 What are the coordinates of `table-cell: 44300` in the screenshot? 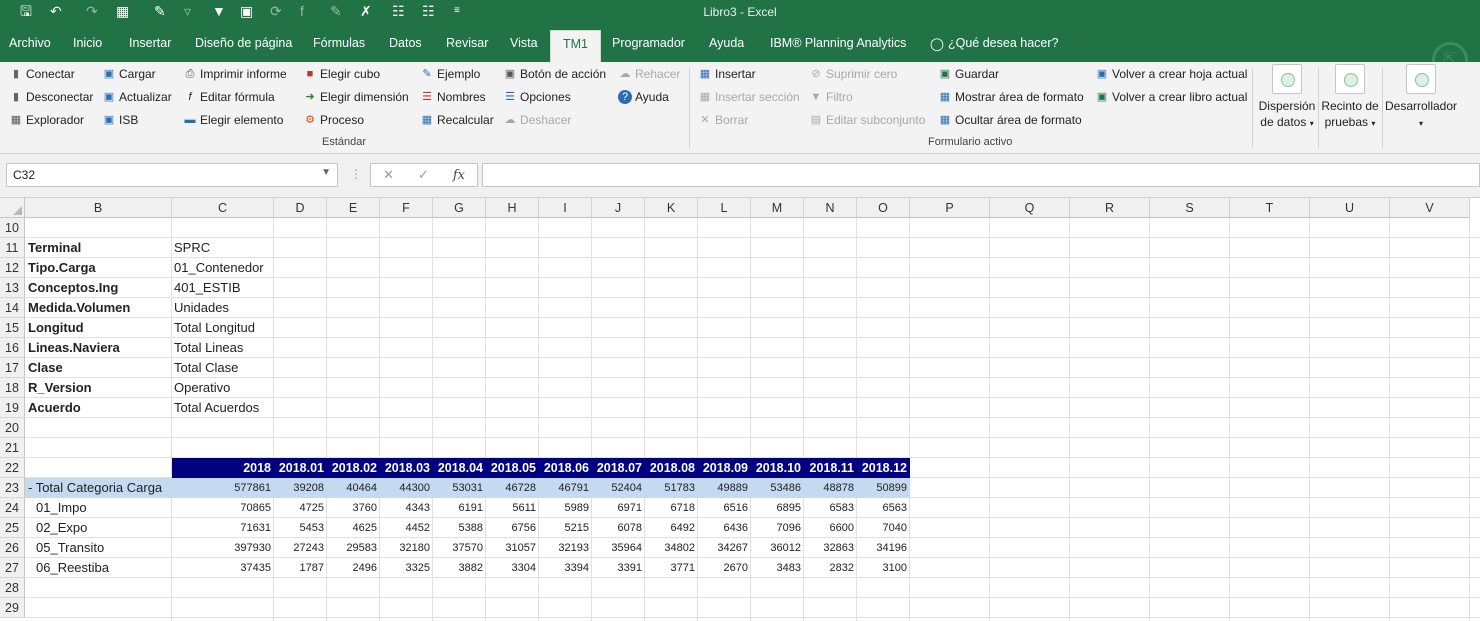 It's located at (406, 488).